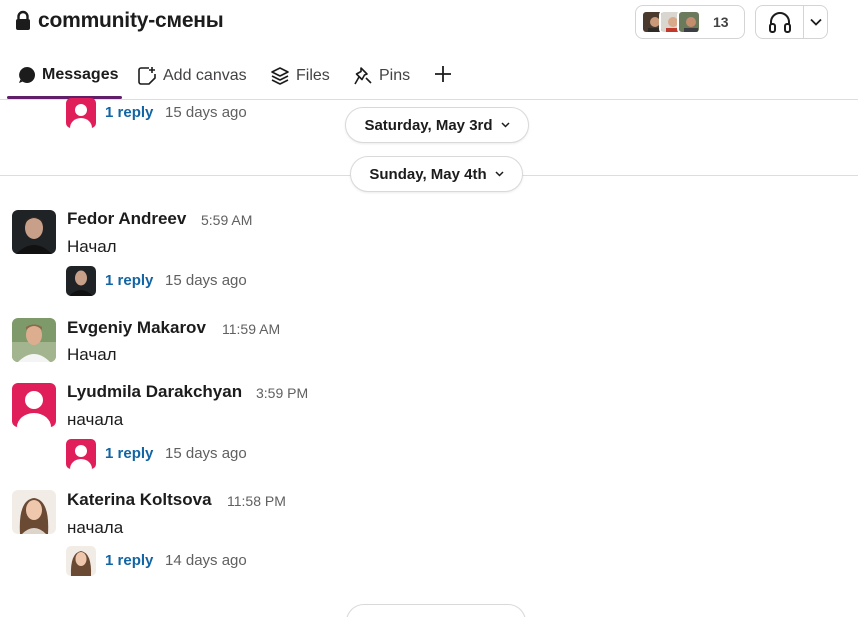 The width and height of the screenshot is (858, 617). I want to click on date-pill-saturday: Saturday, May 3rd, so click(437, 125).